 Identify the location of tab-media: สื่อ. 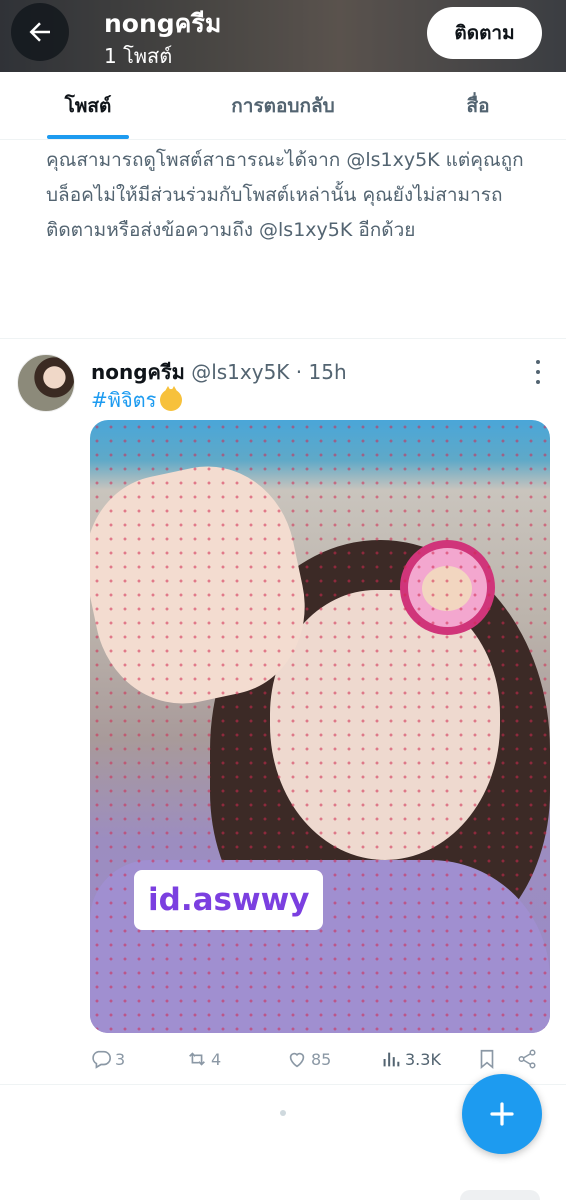
(478, 105).